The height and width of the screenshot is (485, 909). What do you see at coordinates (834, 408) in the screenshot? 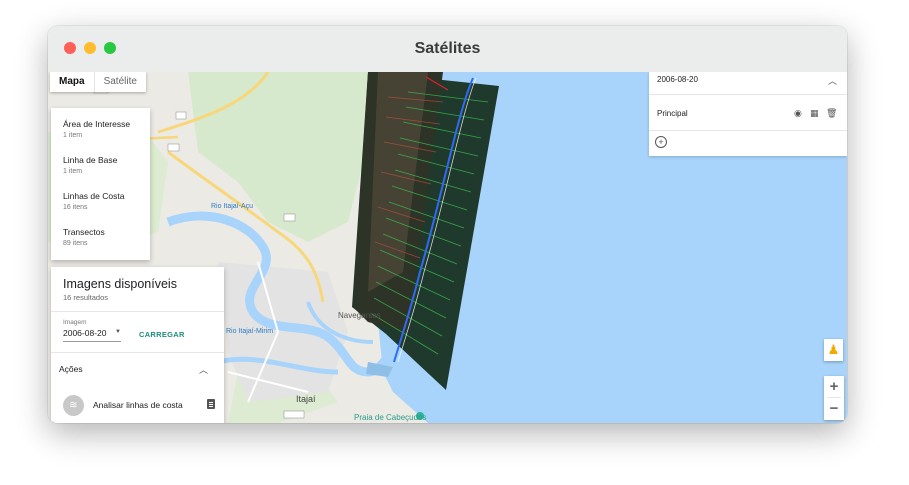
I see `zoom-out-button: −` at bounding box center [834, 408].